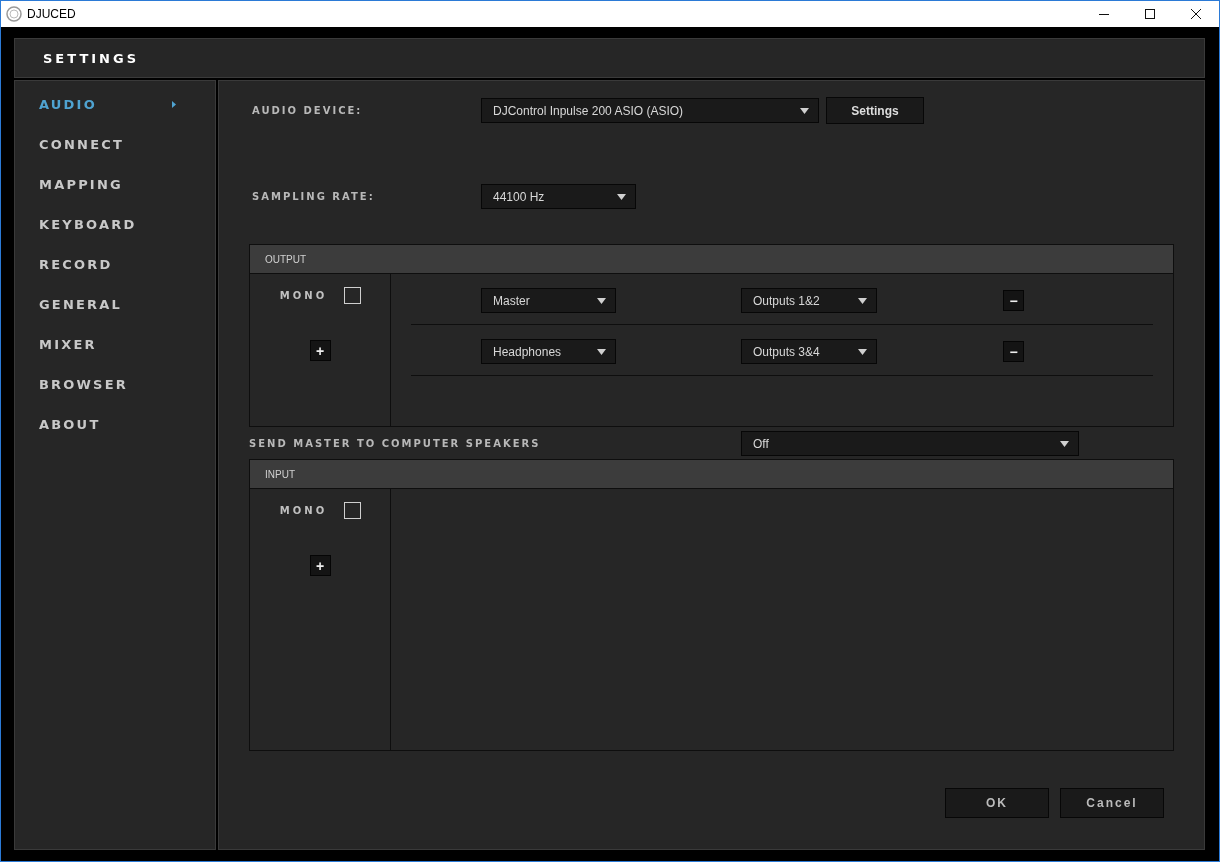  I want to click on caret-right-icon, so click(174, 104).